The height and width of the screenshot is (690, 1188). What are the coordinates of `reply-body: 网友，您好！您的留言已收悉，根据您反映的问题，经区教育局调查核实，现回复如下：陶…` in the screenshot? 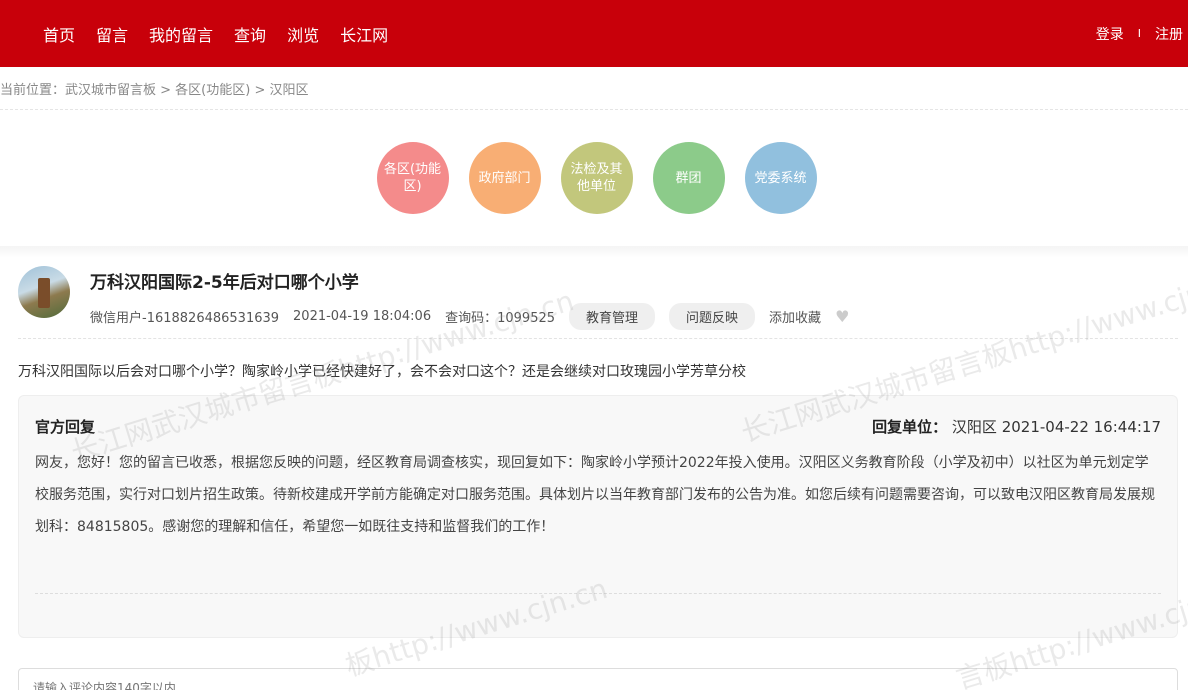 It's located at (595, 495).